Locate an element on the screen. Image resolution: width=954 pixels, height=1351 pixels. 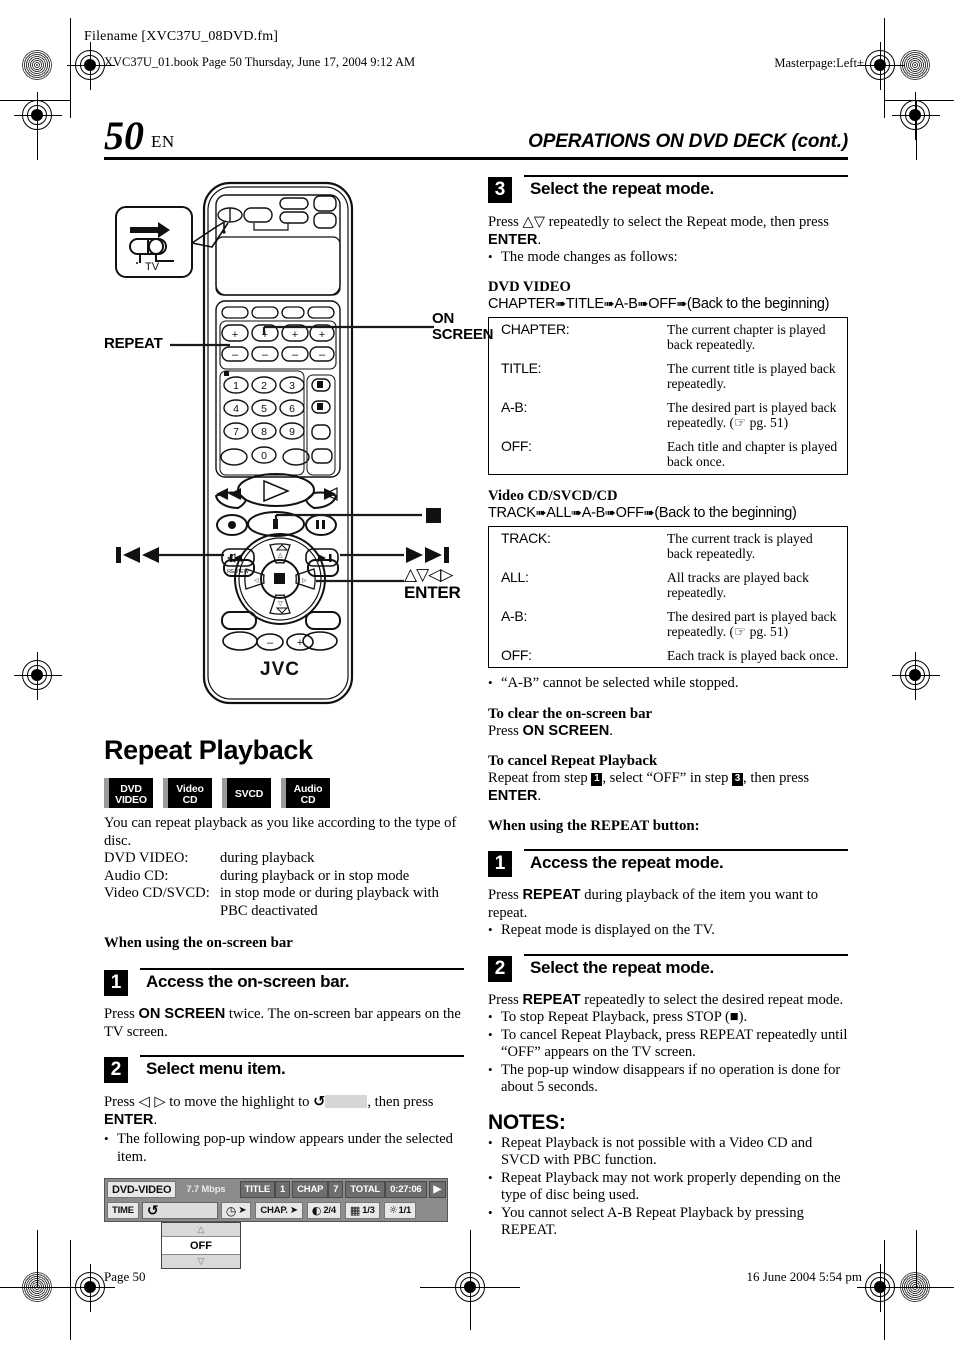
osd-audio-button: ◐ 2/4 is located at coordinates (323, 1210).